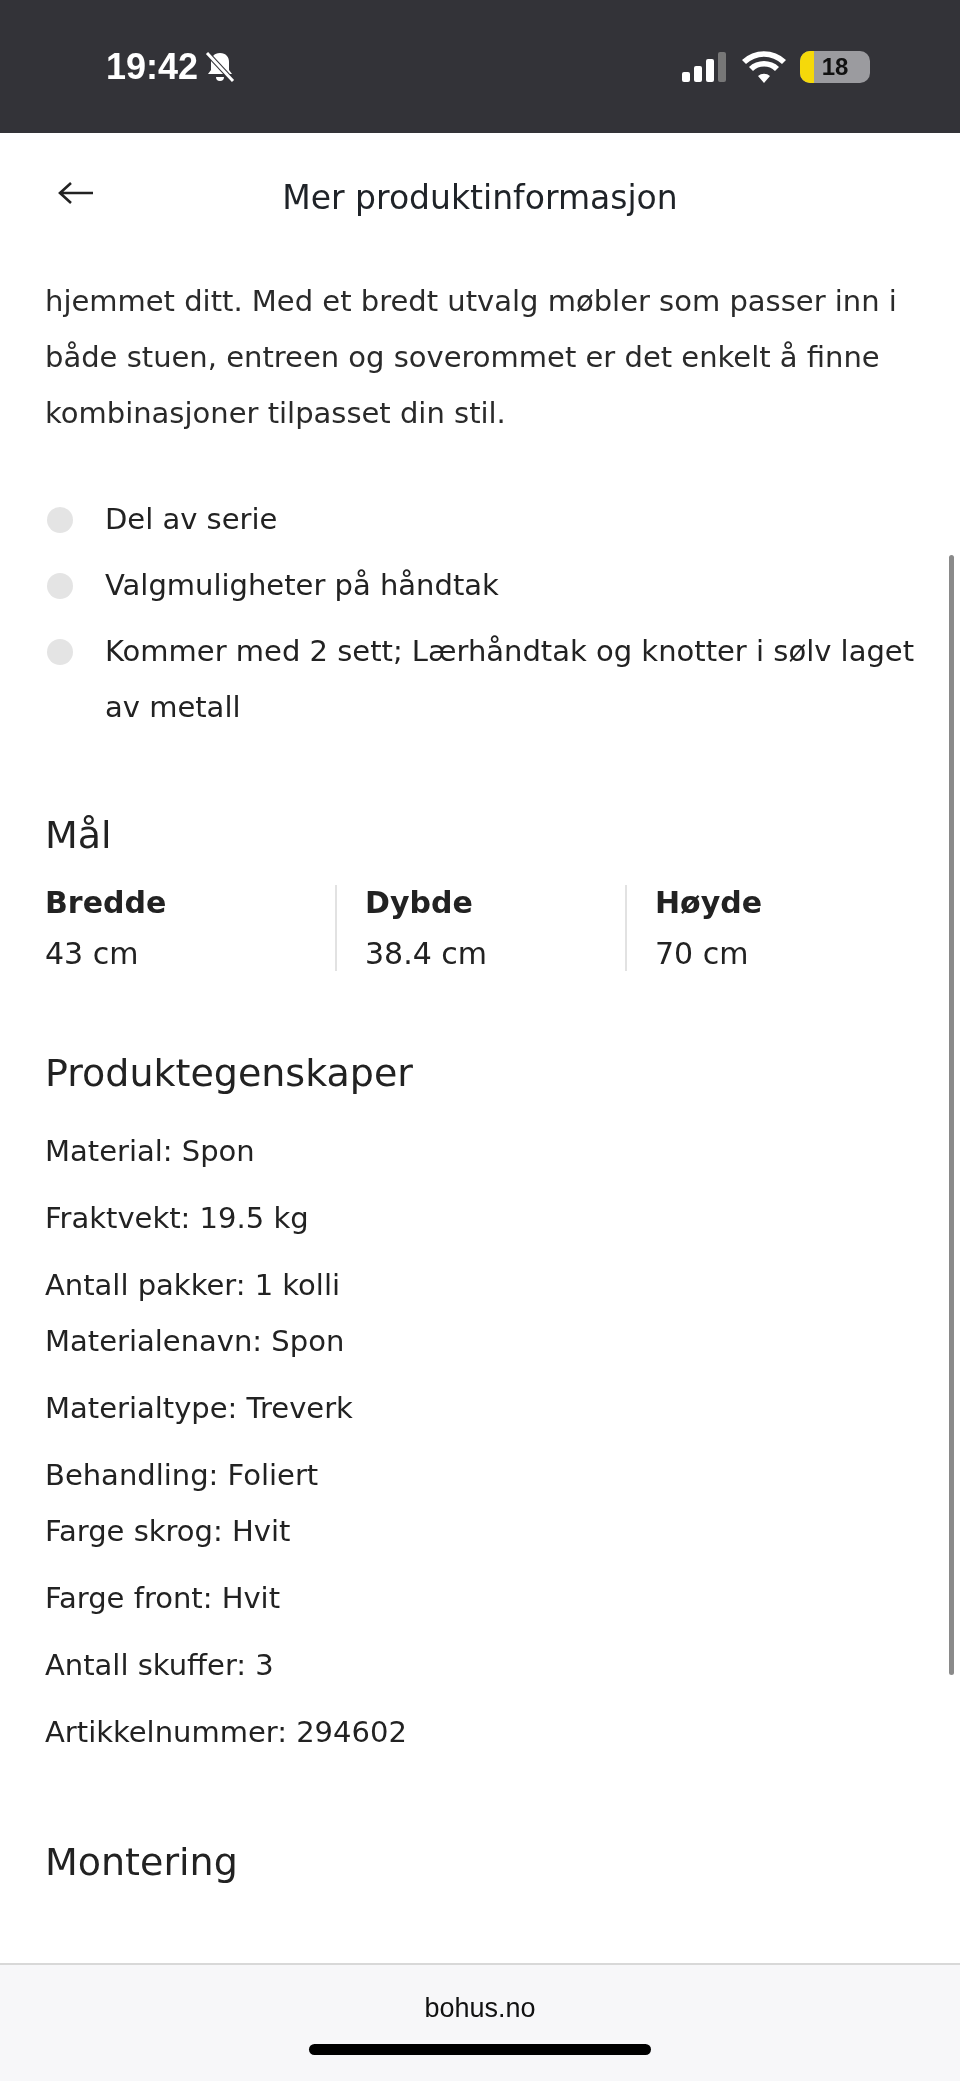 The height and width of the screenshot is (2081, 960). I want to click on feature-text: Kommer med 2 sett; Lærhåndtak og knotter i sølv laget av metall, so click(510, 679).